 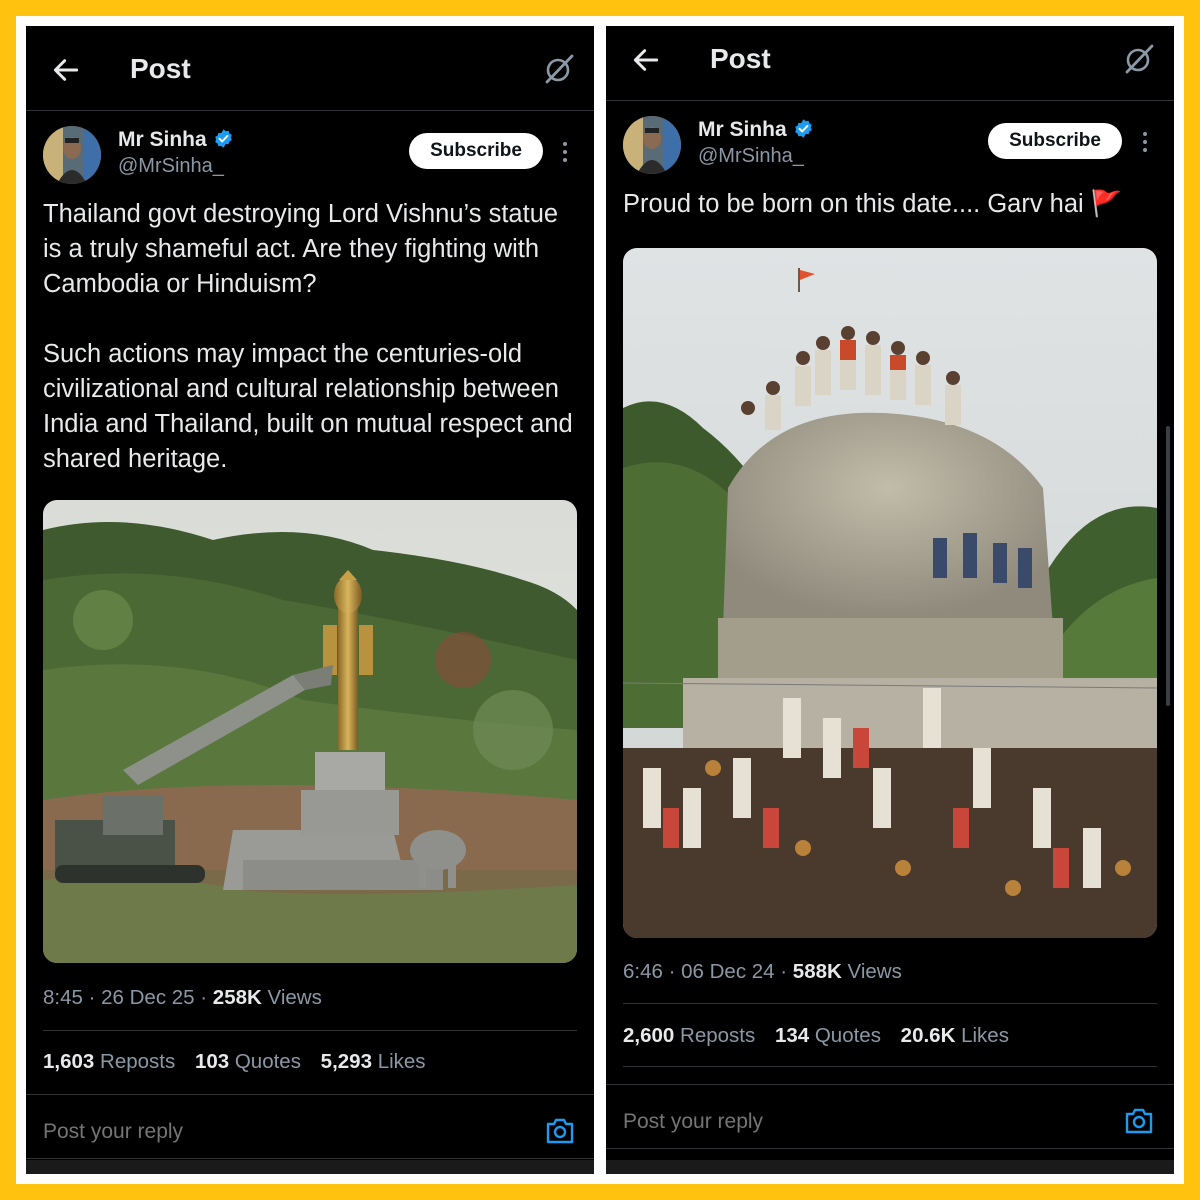 I want to click on views-count: 258K, so click(x=237, y=997).